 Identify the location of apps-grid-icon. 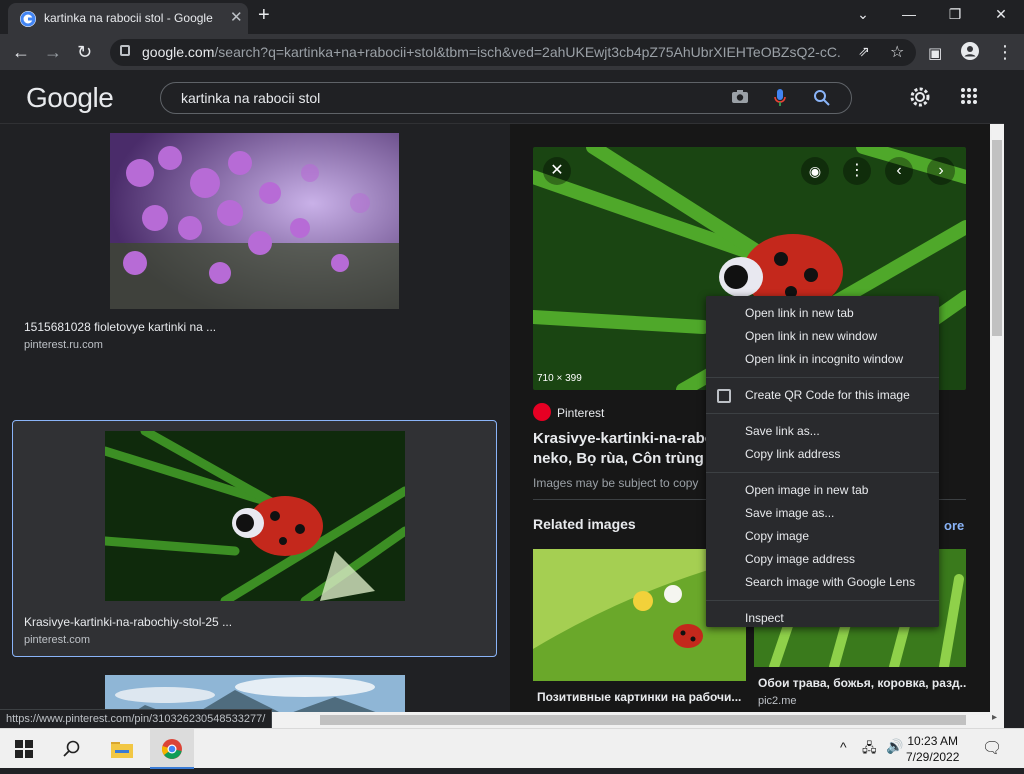
(969, 97).